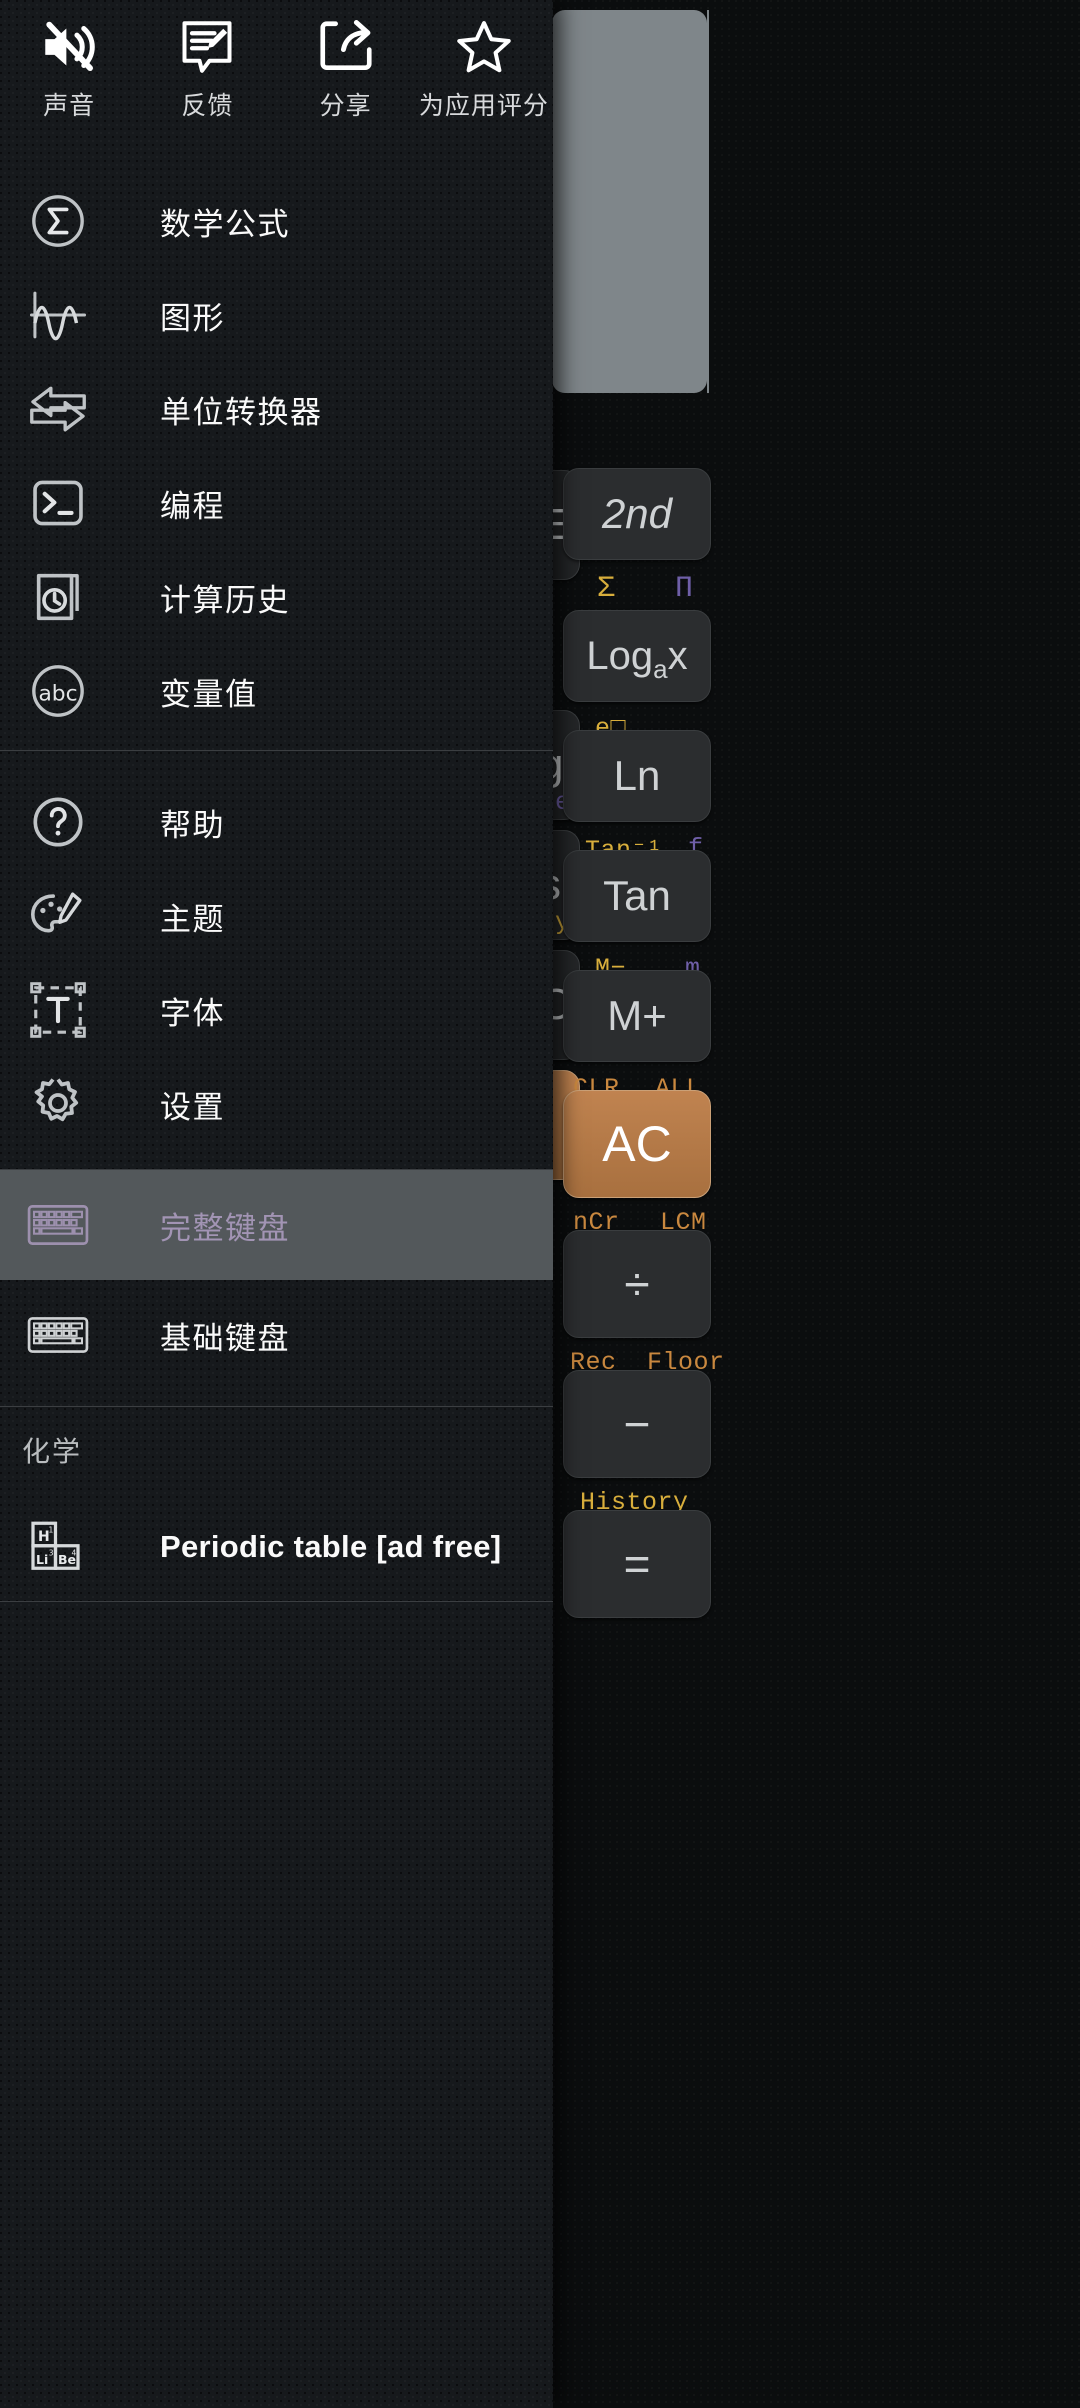  I want to click on key-log-a-x: Log a x, so click(637, 656).